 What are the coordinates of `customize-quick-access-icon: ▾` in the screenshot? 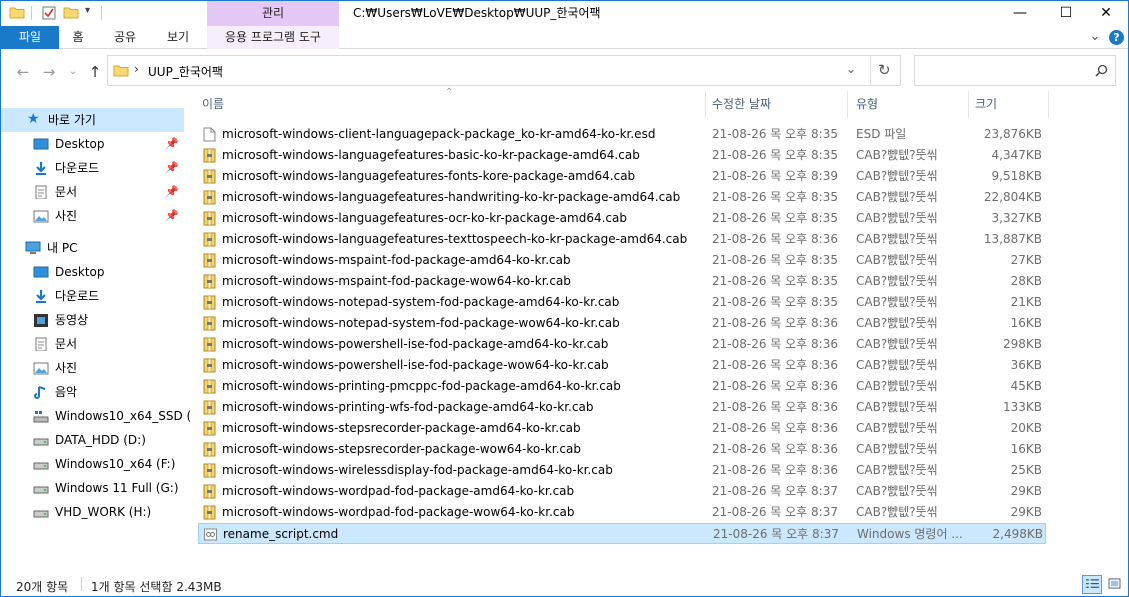 It's located at (87, 10).